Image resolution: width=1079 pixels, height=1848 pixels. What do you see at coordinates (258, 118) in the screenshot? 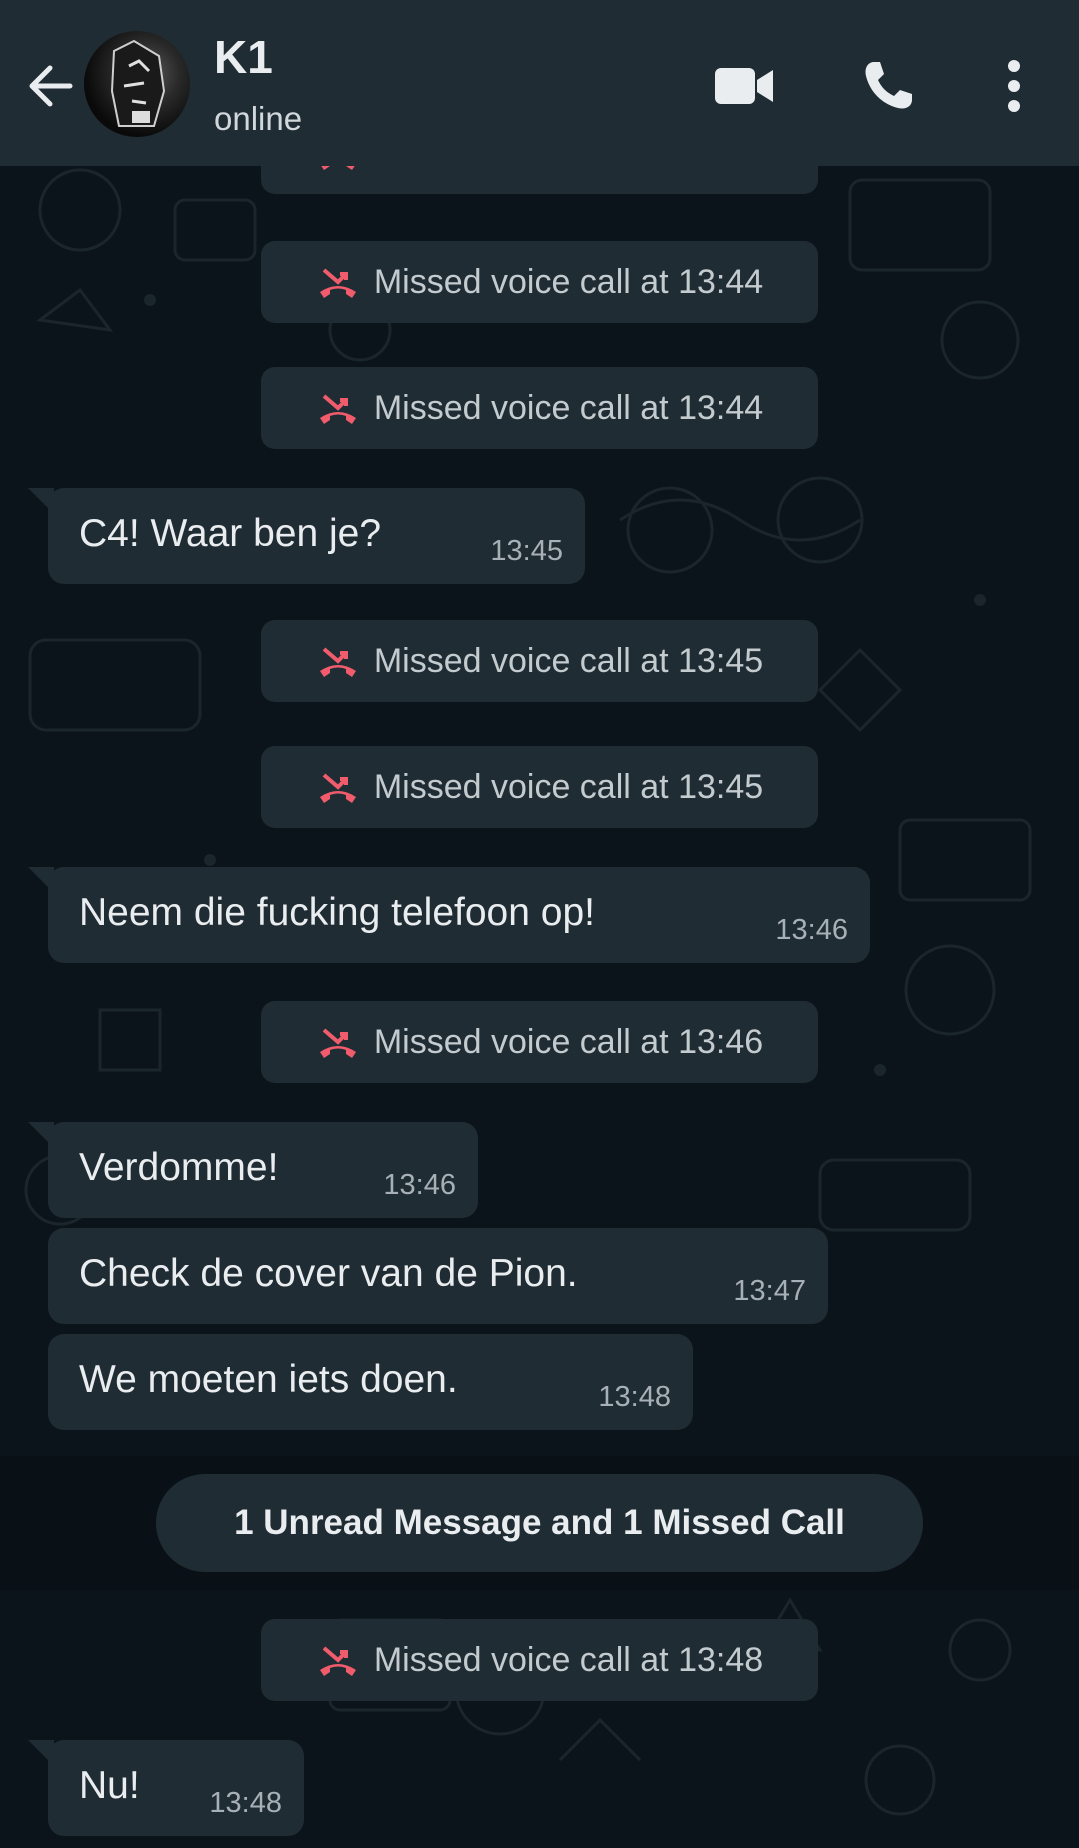
I see `contact-status: online` at bounding box center [258, 118].